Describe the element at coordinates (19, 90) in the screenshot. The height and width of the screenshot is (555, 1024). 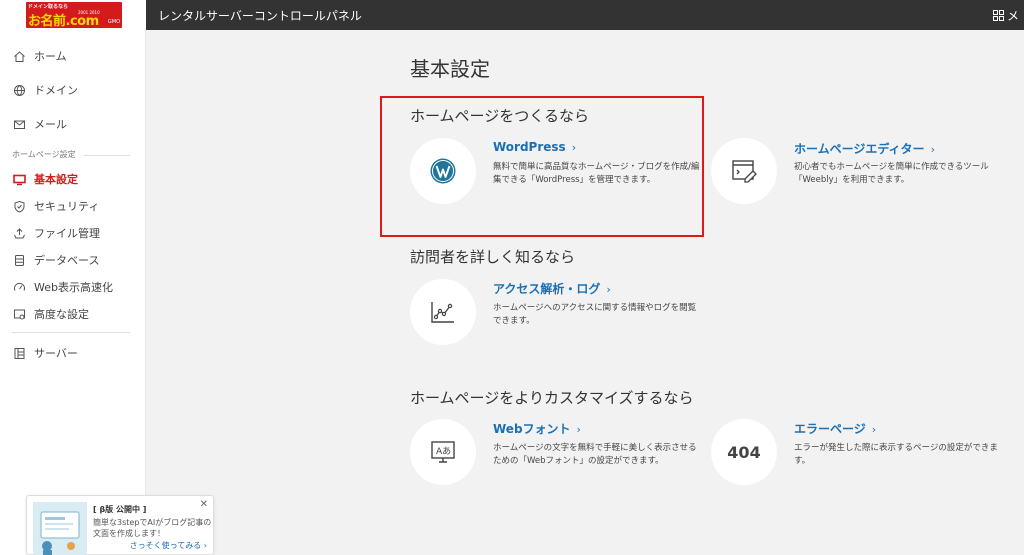
I see `globe-icon` at that location.